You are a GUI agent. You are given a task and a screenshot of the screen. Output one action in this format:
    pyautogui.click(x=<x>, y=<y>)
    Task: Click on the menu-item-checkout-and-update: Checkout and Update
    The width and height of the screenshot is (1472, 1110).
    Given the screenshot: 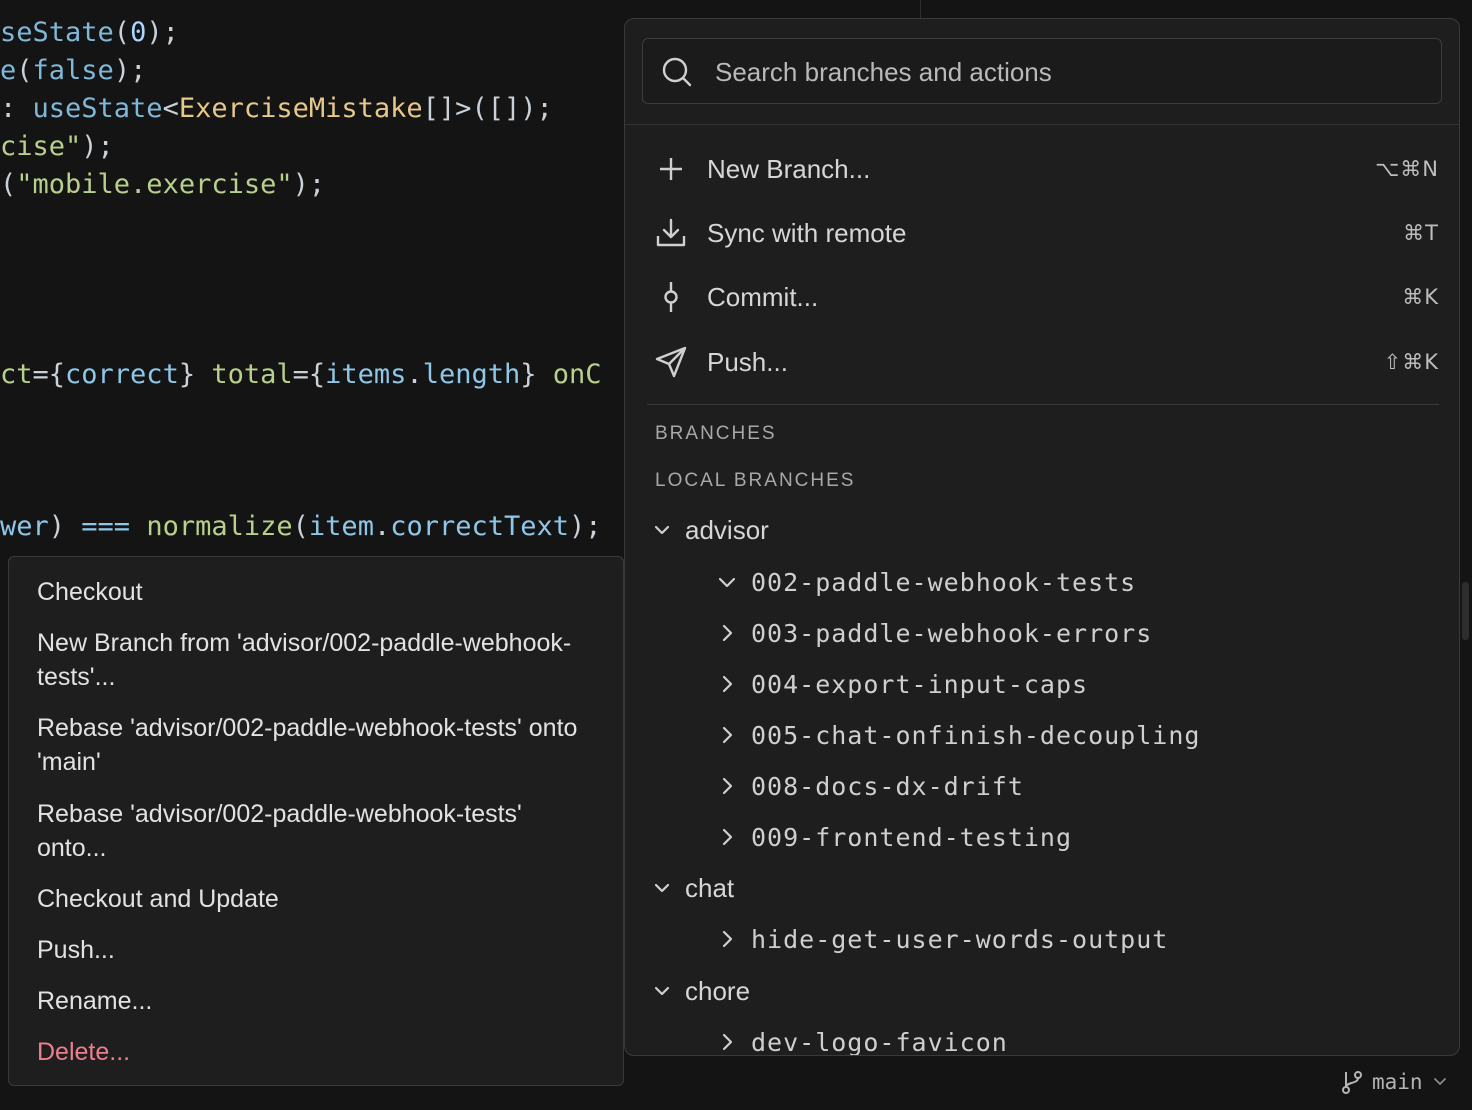 What is the action you would take?
    pyautogui.click(x=317, y=899)
    